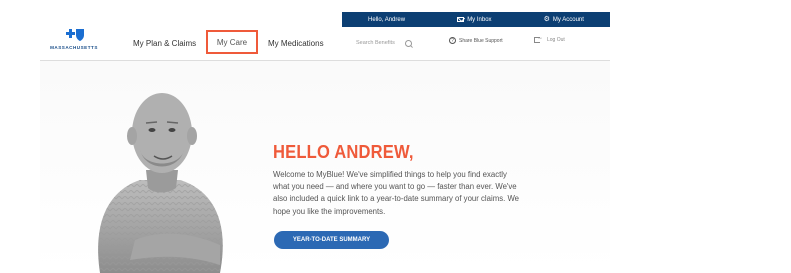 The height and width of the screenshot is (273, 791). I want to click on account-link: ⚙ My Account, so click(564, 19).